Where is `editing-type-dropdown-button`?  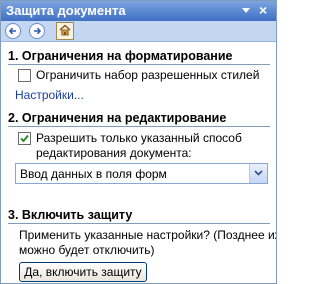 editing-type-dropdown-button is located at coordinates (258, 173).